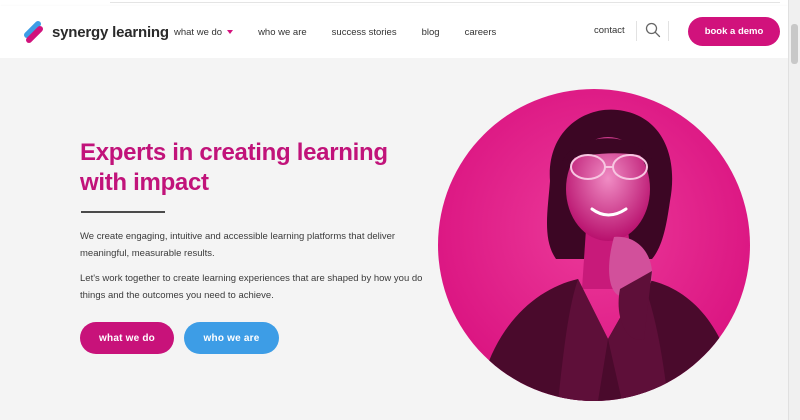  I want to click on nav-item-label: who we are, so click(282, 32).